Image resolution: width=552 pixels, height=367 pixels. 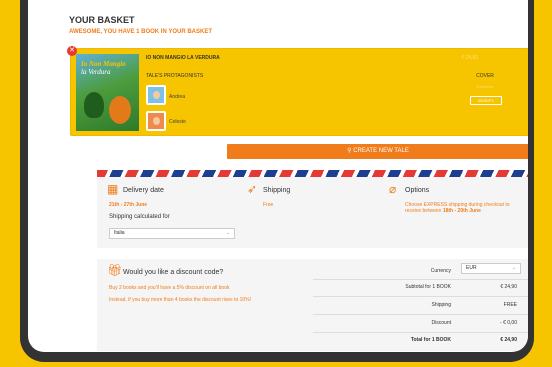 What do you see at coordinates (428, 287) in the screenshot?
I see `subtotal-label: Subtotal for 1 BOOK` at bounding box center [428, 287].